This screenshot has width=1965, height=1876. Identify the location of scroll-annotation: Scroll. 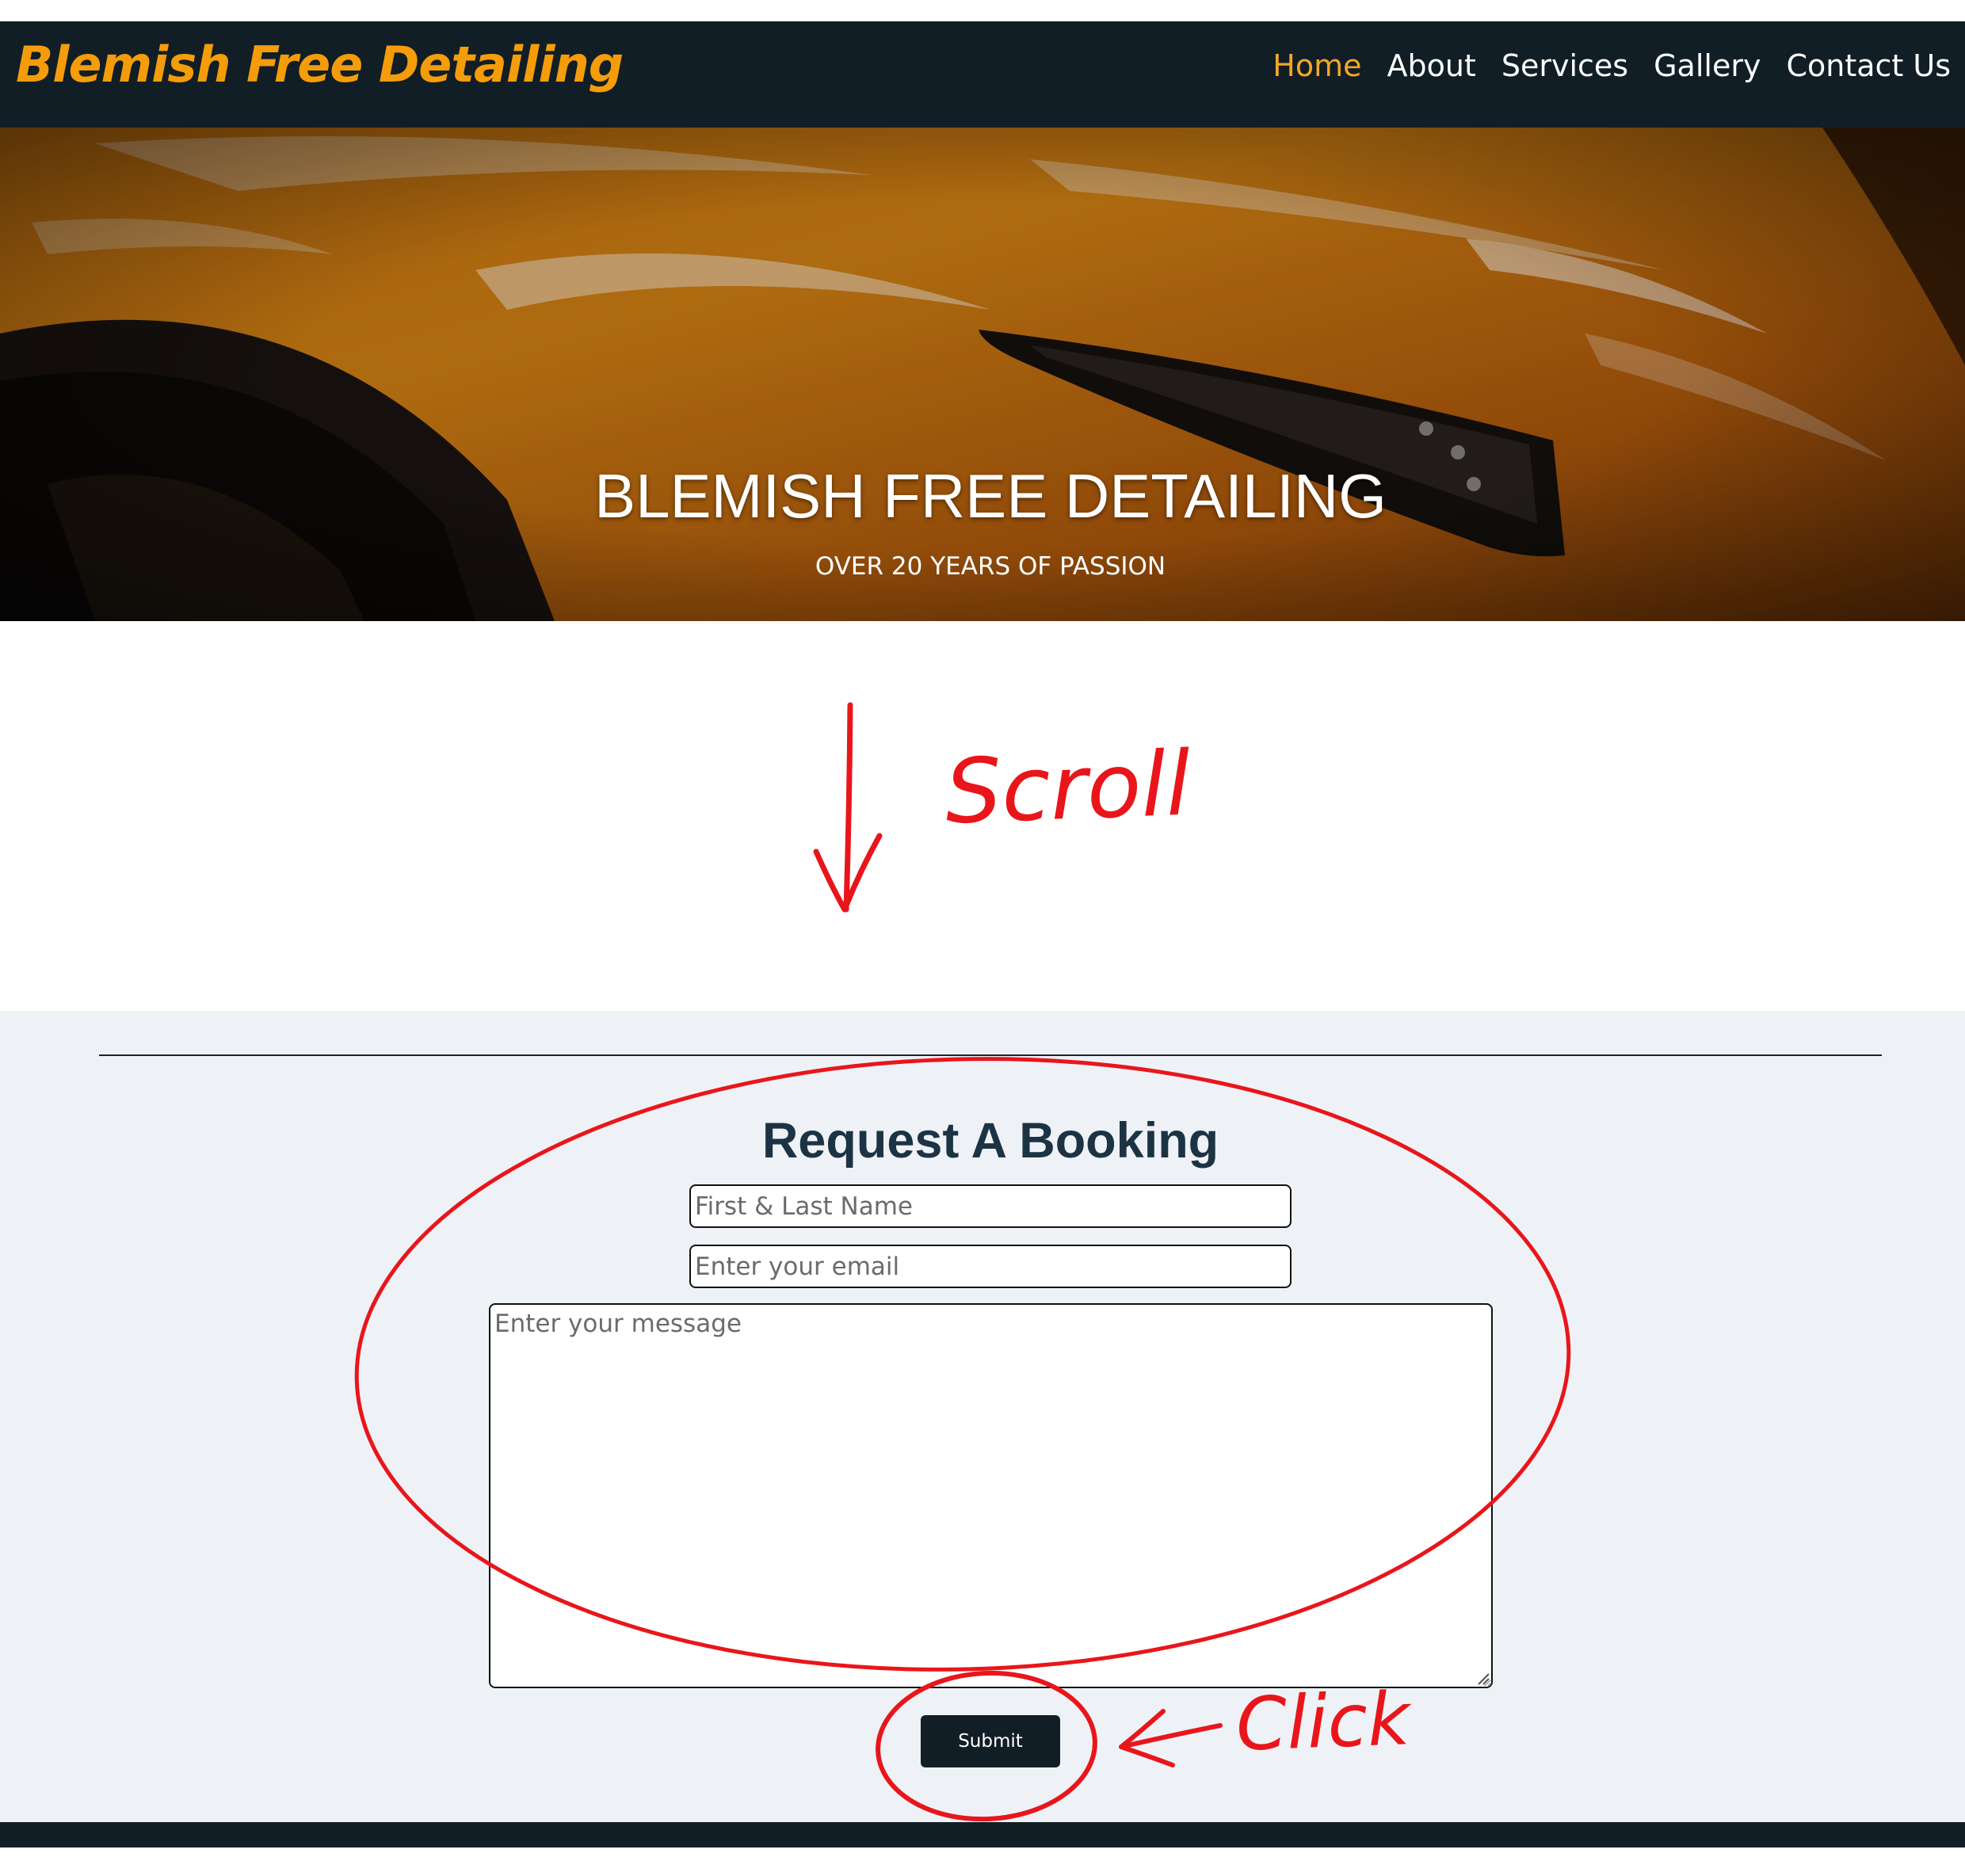
(1067, 788).